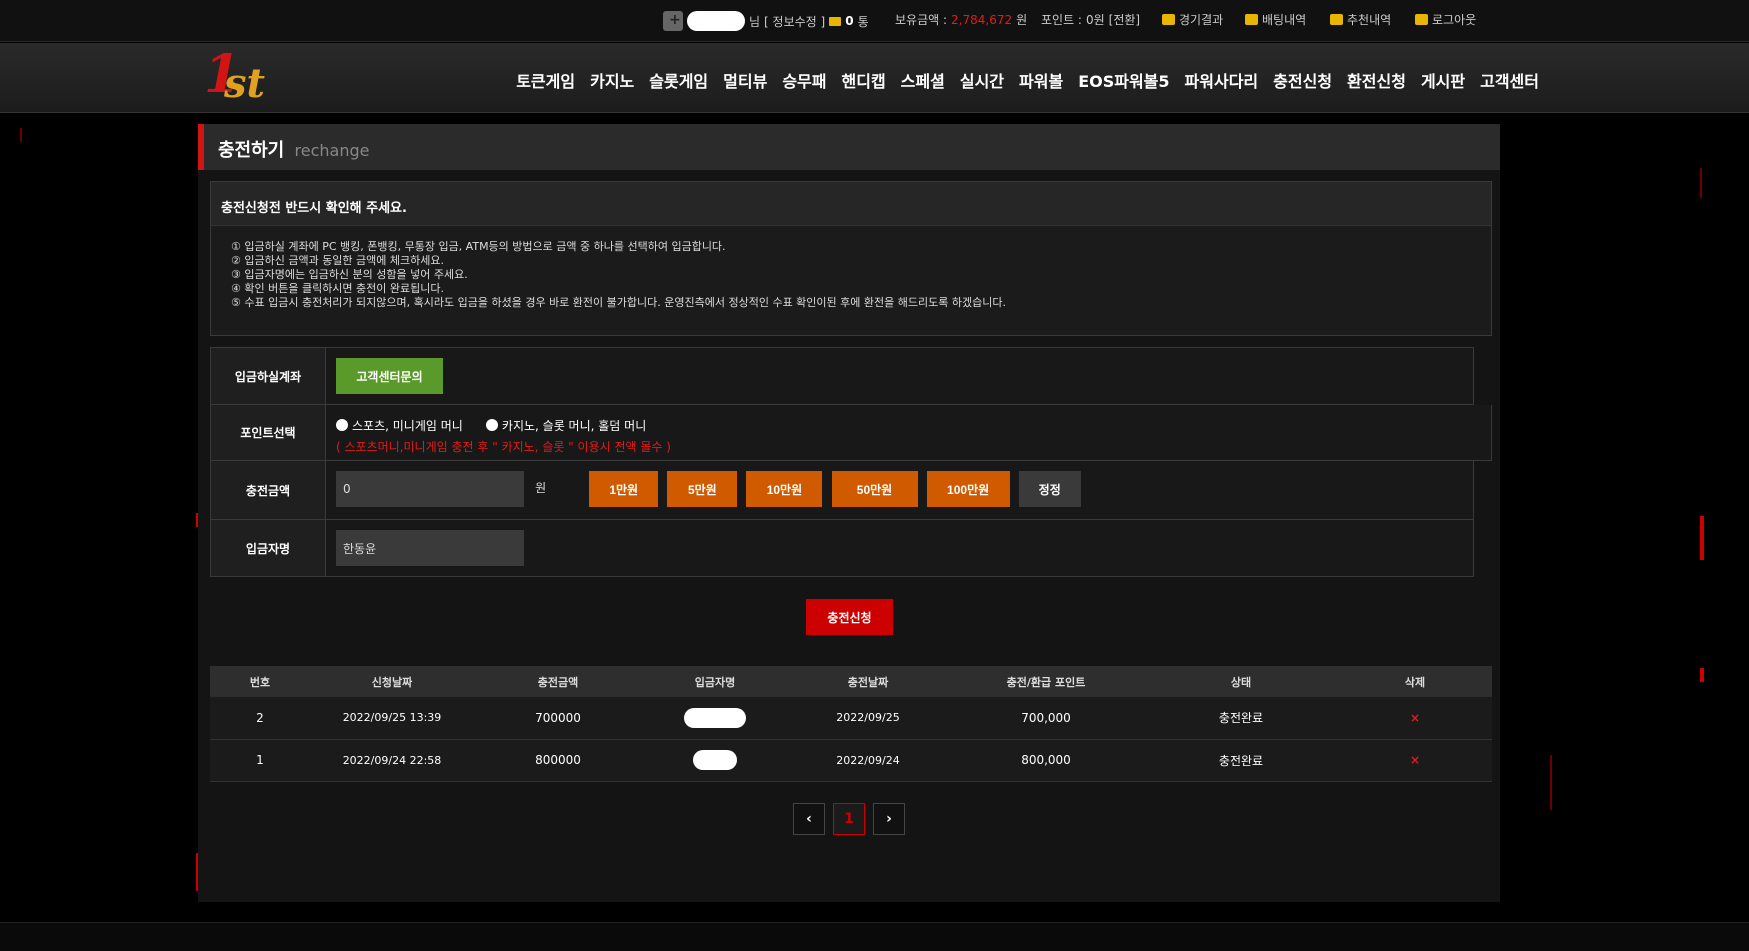 Image resolution: width=1749 pixels, height=951 pixels. Describe the element at coordinates (337, 260) in the screenshot. I see `notice-line: ② 입금하신 금액과 동일한 금액에 체크하세요.` at that location.